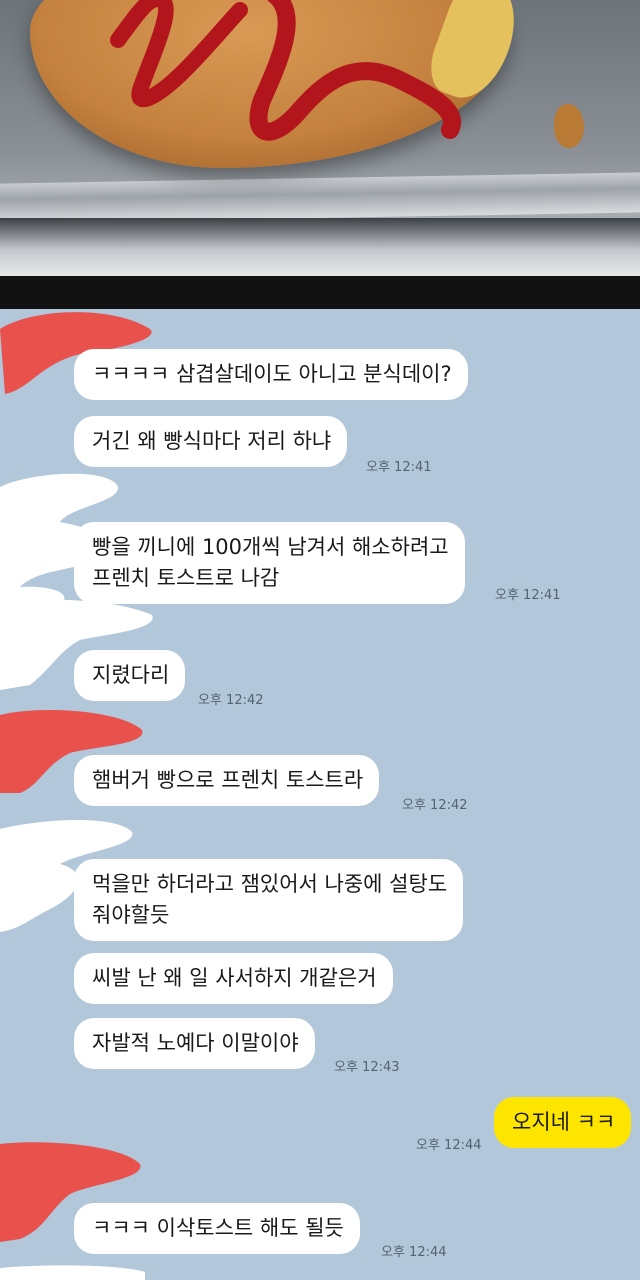 This screenshot has width=640, height=1280. What do you see at coordinates (367, 1067) in the screenshot?
I see `message-timestamp: 오후 12:43` at bounding box center [367, 1067].